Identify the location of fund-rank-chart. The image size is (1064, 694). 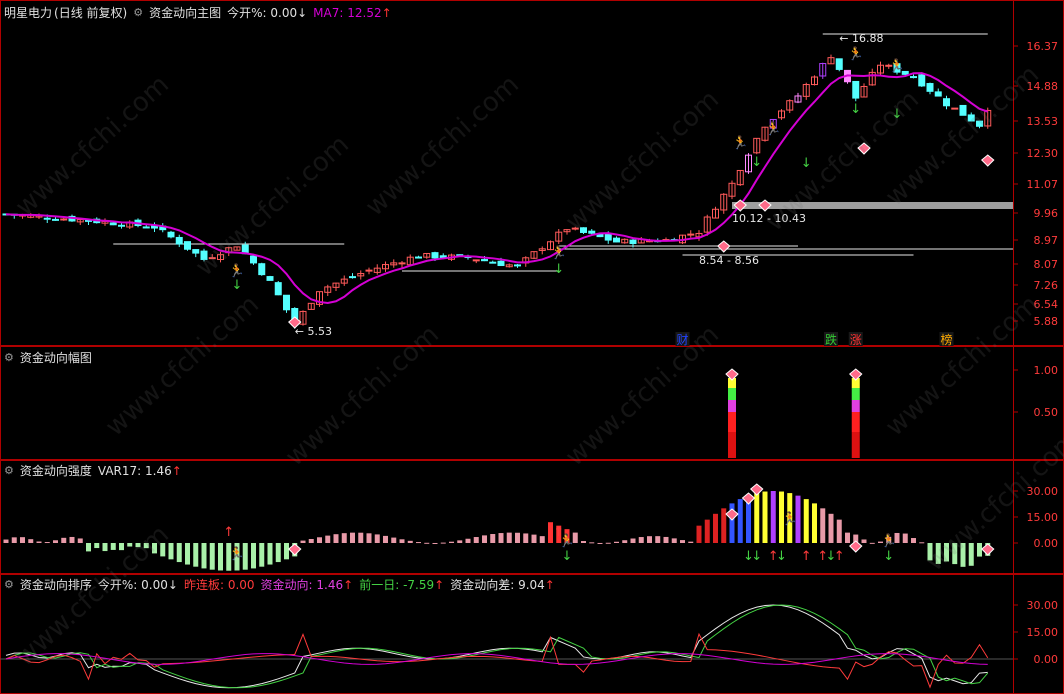
(506, 646).